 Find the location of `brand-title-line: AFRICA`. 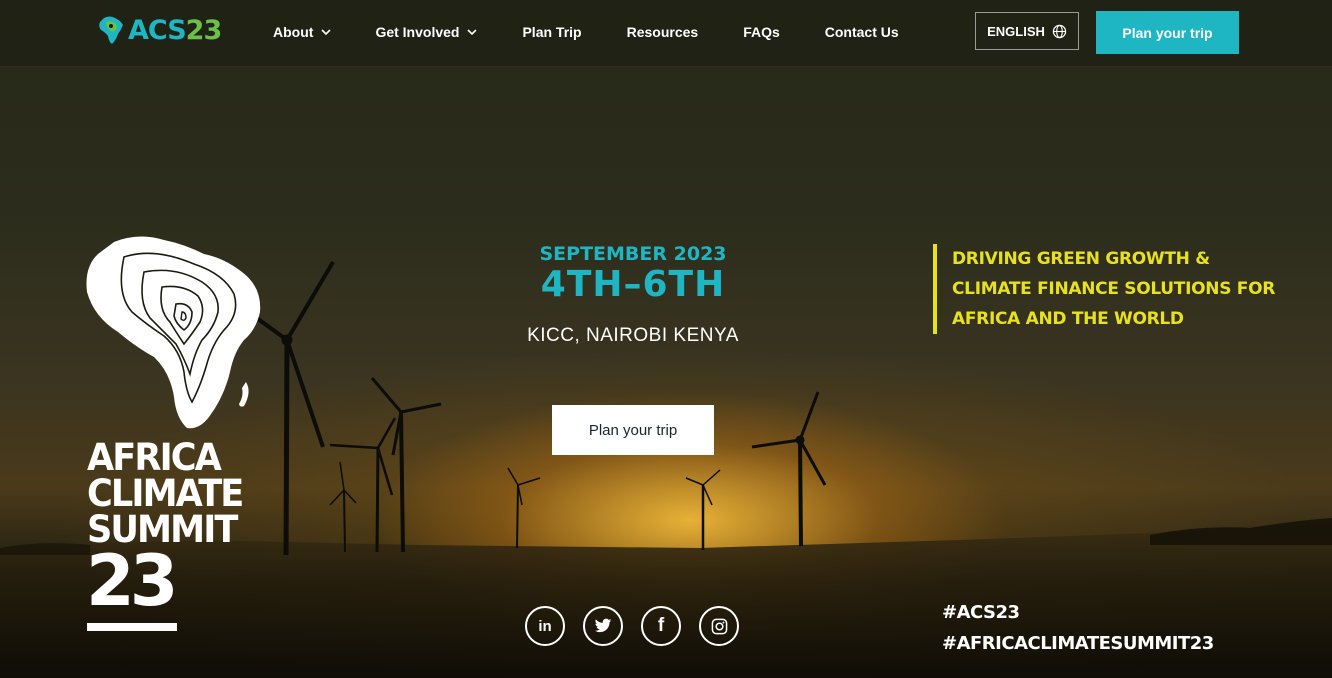

brand-title-line: AFRICA is located at coordinates (154, 457).